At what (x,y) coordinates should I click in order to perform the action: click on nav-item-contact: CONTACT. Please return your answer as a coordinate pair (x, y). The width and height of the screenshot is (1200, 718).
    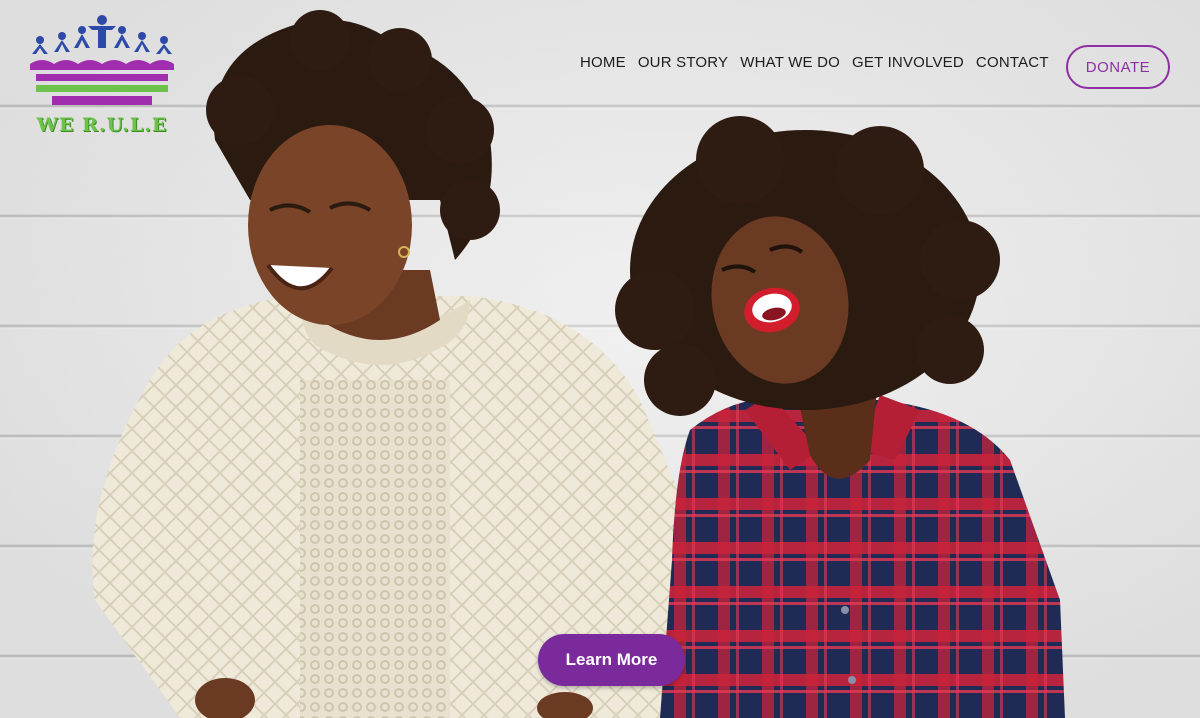
    Looking at the image, I should click on (1012, 62).